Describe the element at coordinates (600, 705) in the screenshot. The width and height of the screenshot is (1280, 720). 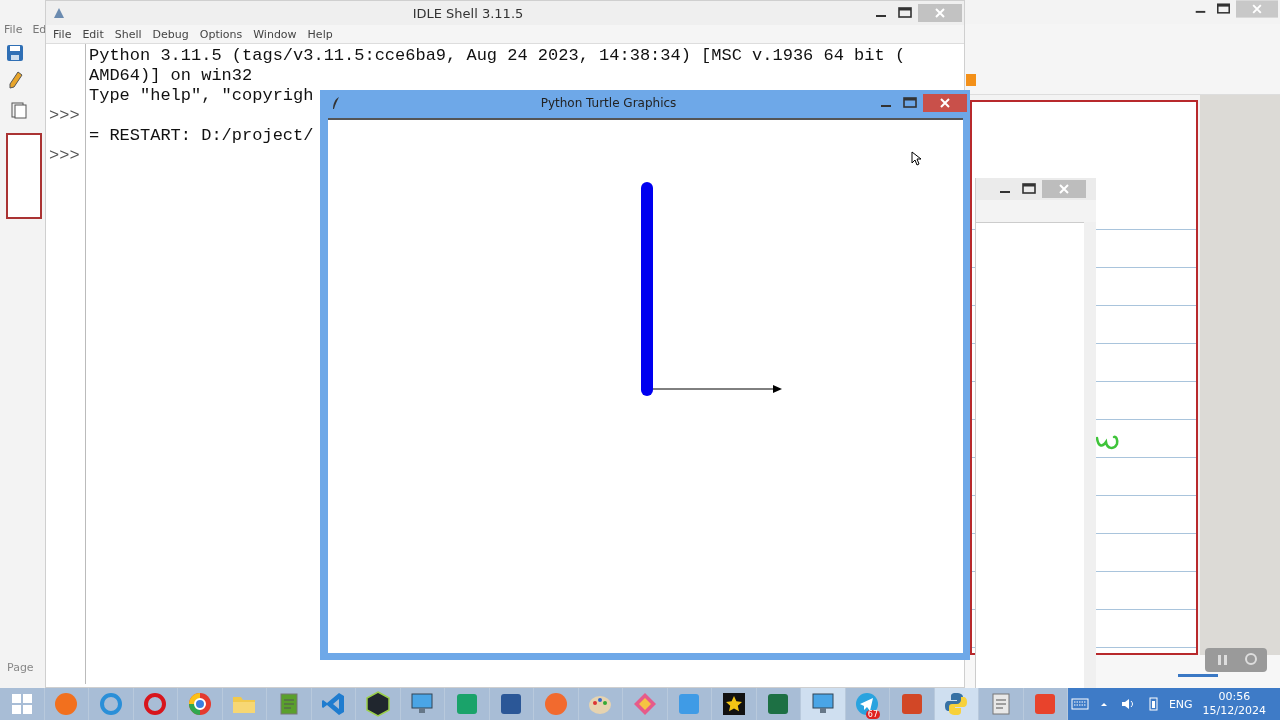
I see `palette-icon` at that location.